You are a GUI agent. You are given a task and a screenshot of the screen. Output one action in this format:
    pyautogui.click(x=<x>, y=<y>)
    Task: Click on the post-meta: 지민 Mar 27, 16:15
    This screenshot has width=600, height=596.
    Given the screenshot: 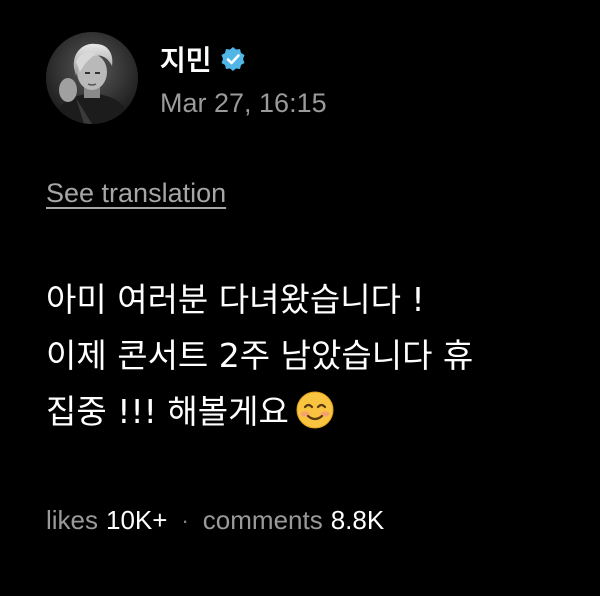 What is the action you would take?
    pyautogui.click(x=243, y=79)
    